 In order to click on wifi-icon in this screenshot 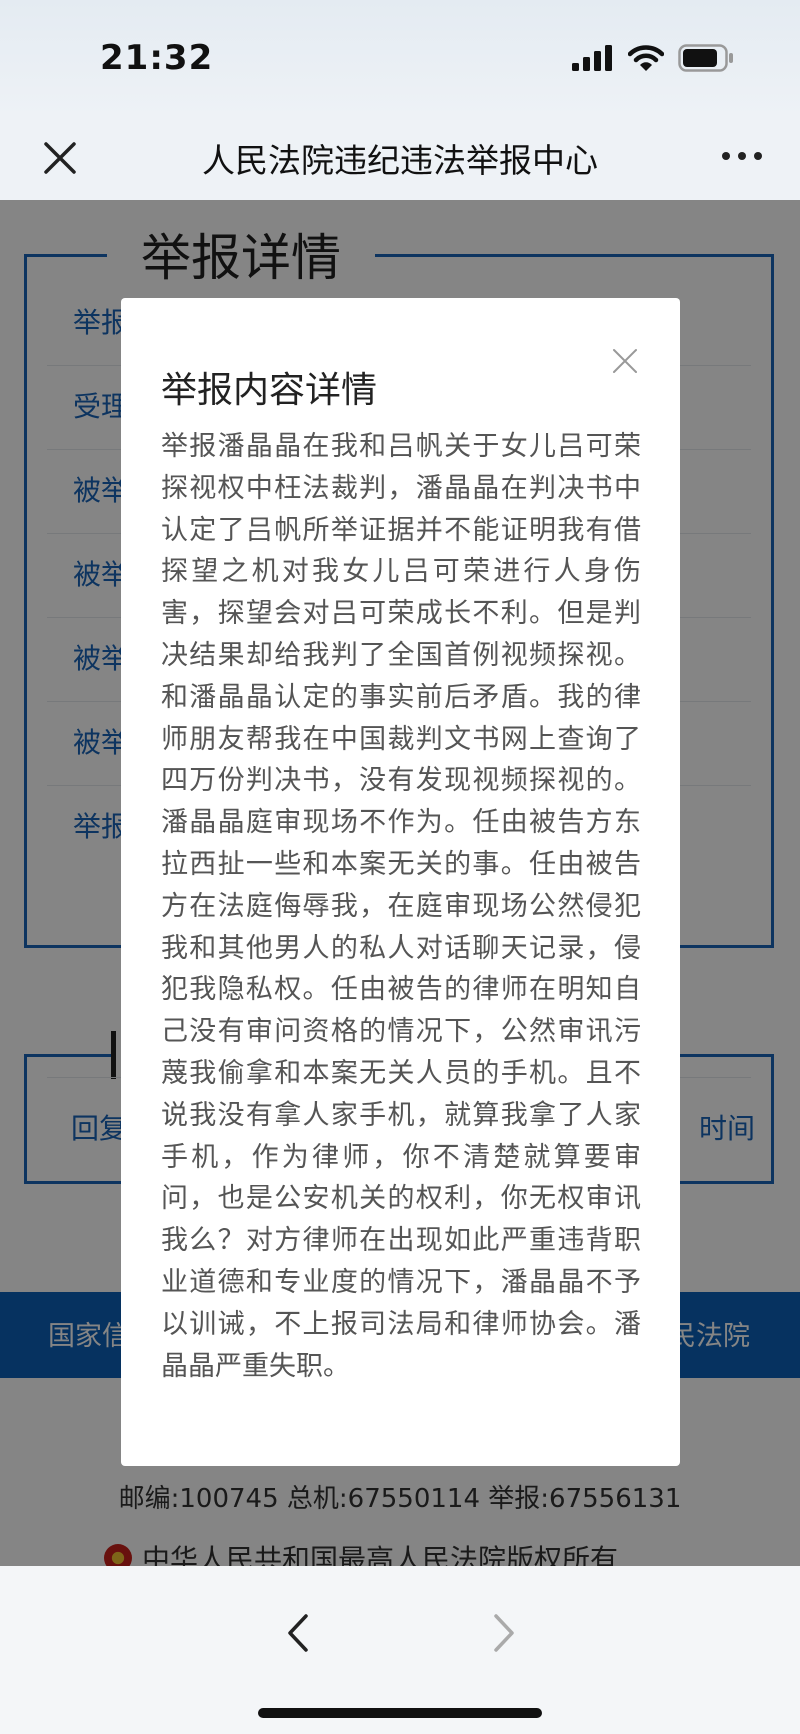, I will do `click(646, 58)`.